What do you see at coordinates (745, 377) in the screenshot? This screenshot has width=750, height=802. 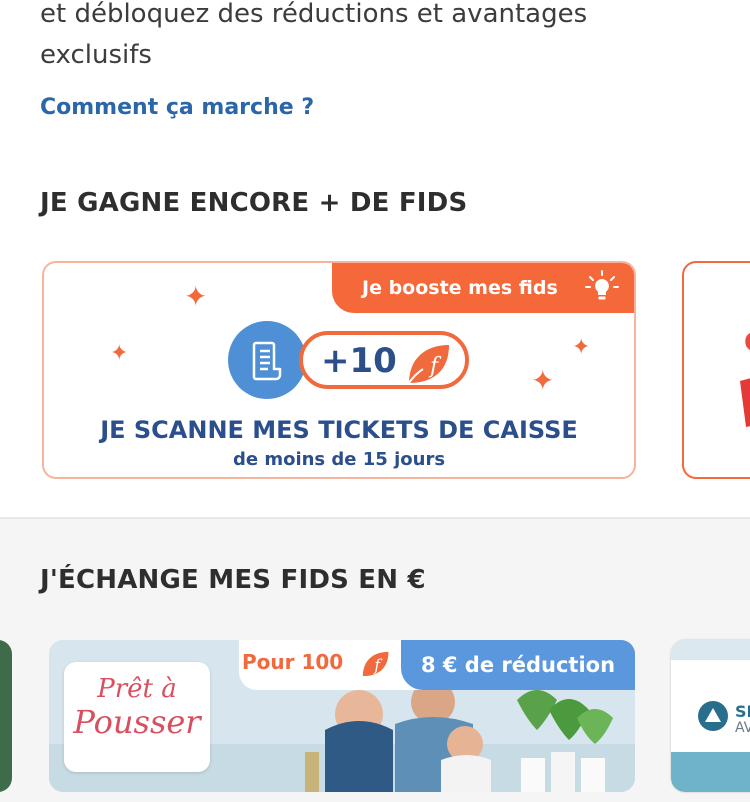 I see `card-peek-graphic: C` at bounding box center [745, 377].